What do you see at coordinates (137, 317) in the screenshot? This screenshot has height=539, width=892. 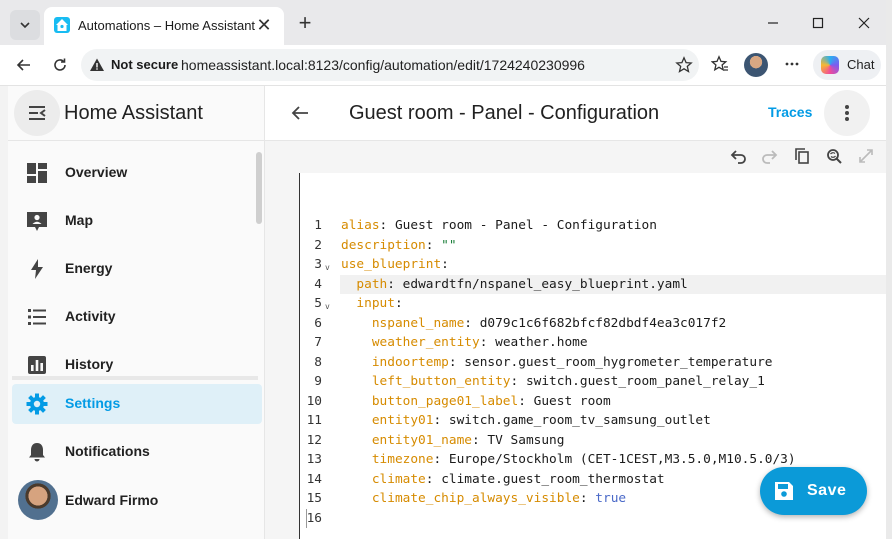 I see `sidebar-item-activity: Activity` at bounding box center [137, 317].